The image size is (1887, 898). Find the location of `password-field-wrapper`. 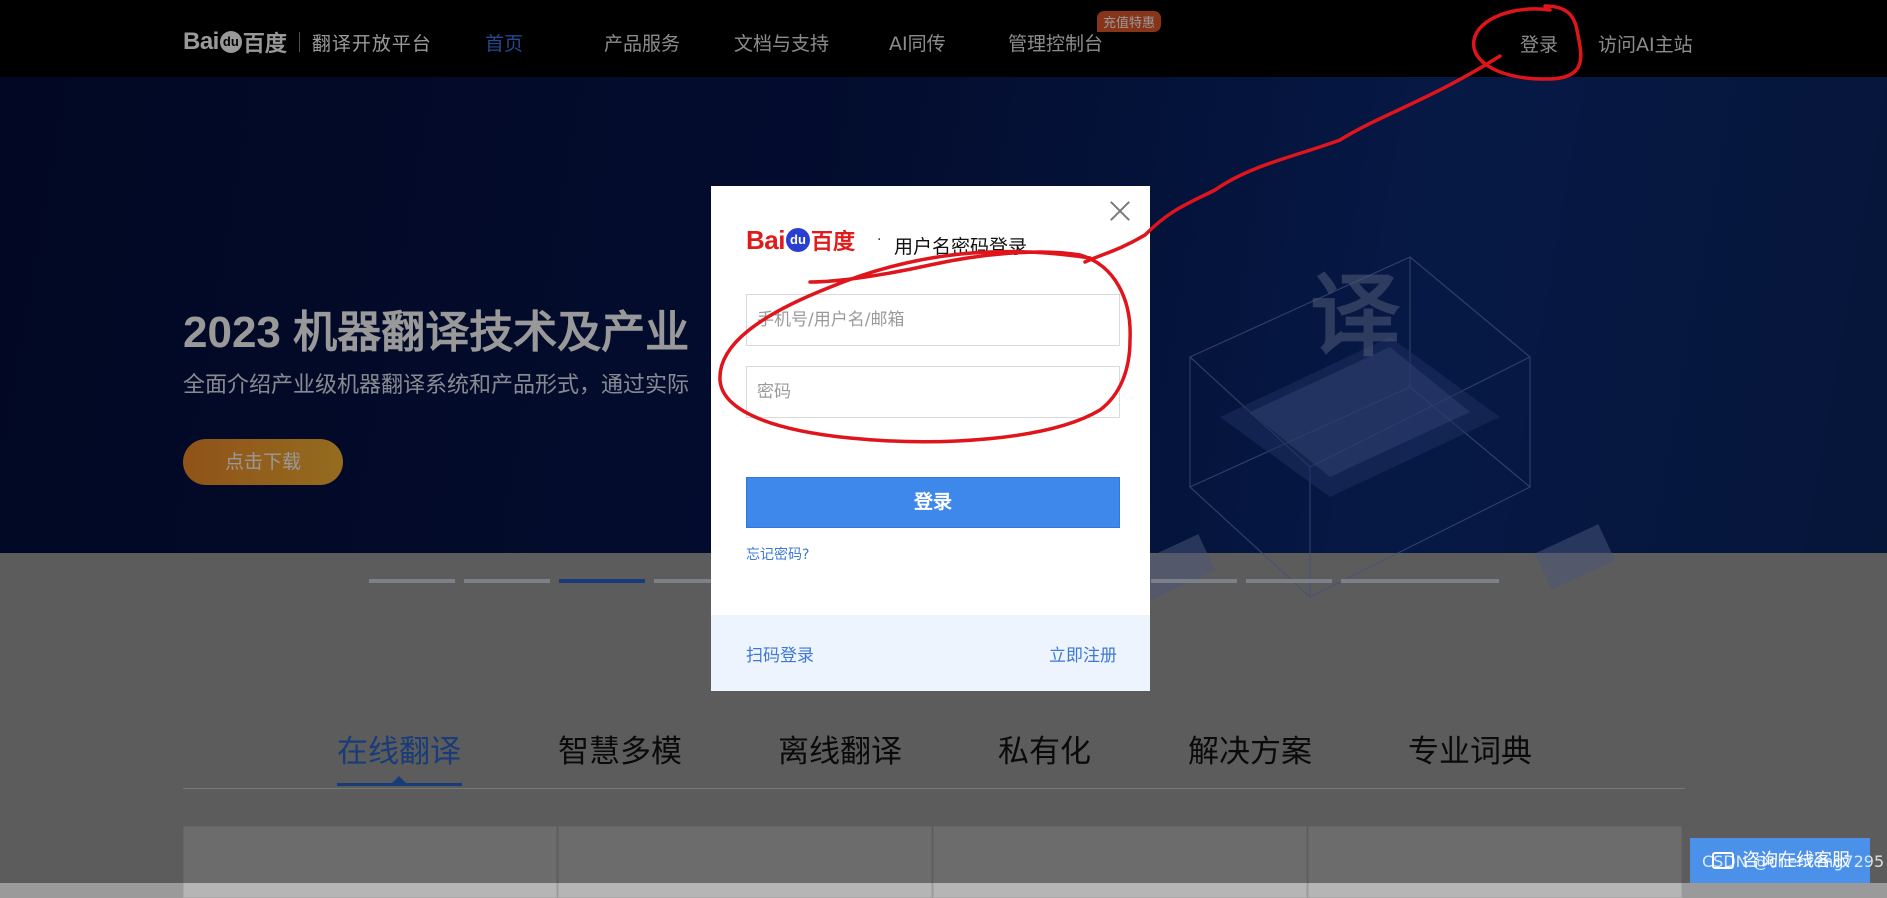

password-field-wrapper is located at coordinates (933, 392).